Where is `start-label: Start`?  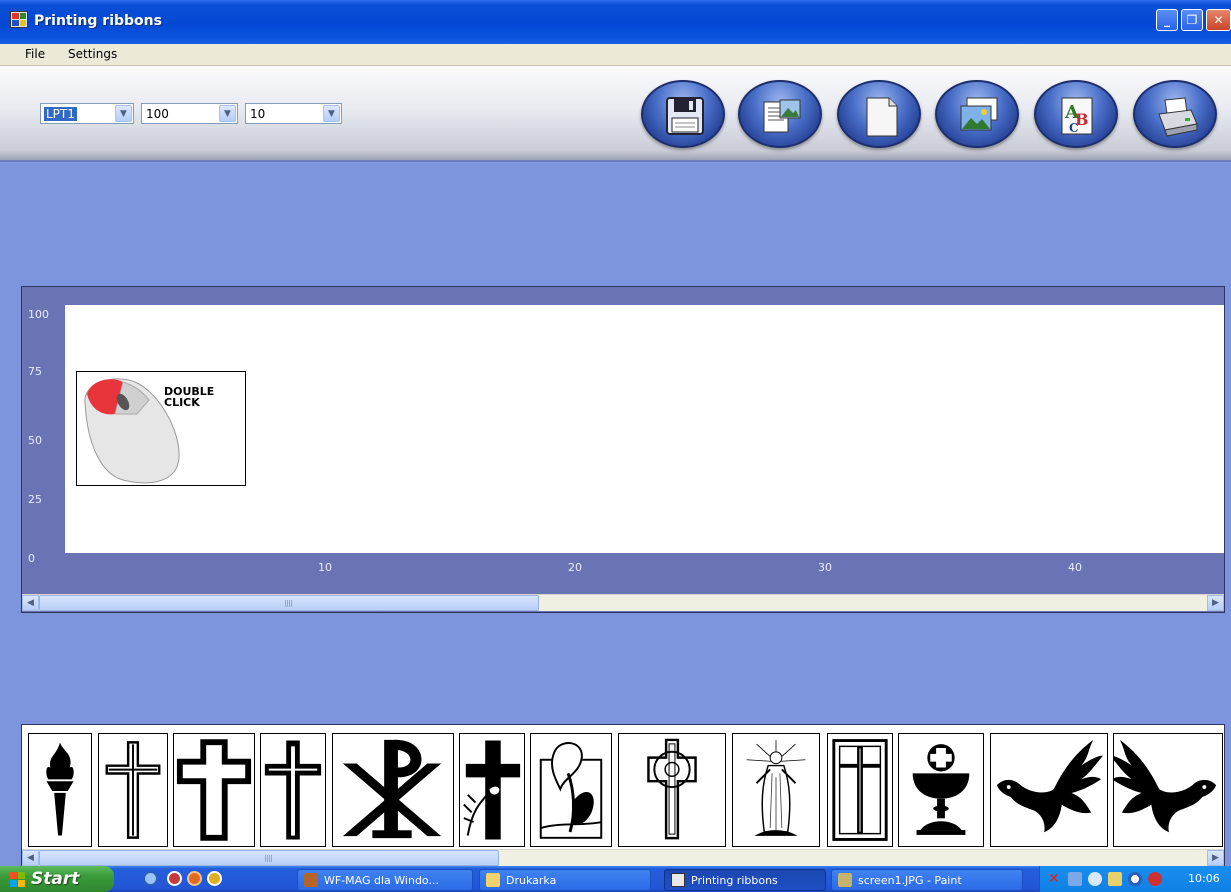
start-label: Start is located at coordinates (55, 879).